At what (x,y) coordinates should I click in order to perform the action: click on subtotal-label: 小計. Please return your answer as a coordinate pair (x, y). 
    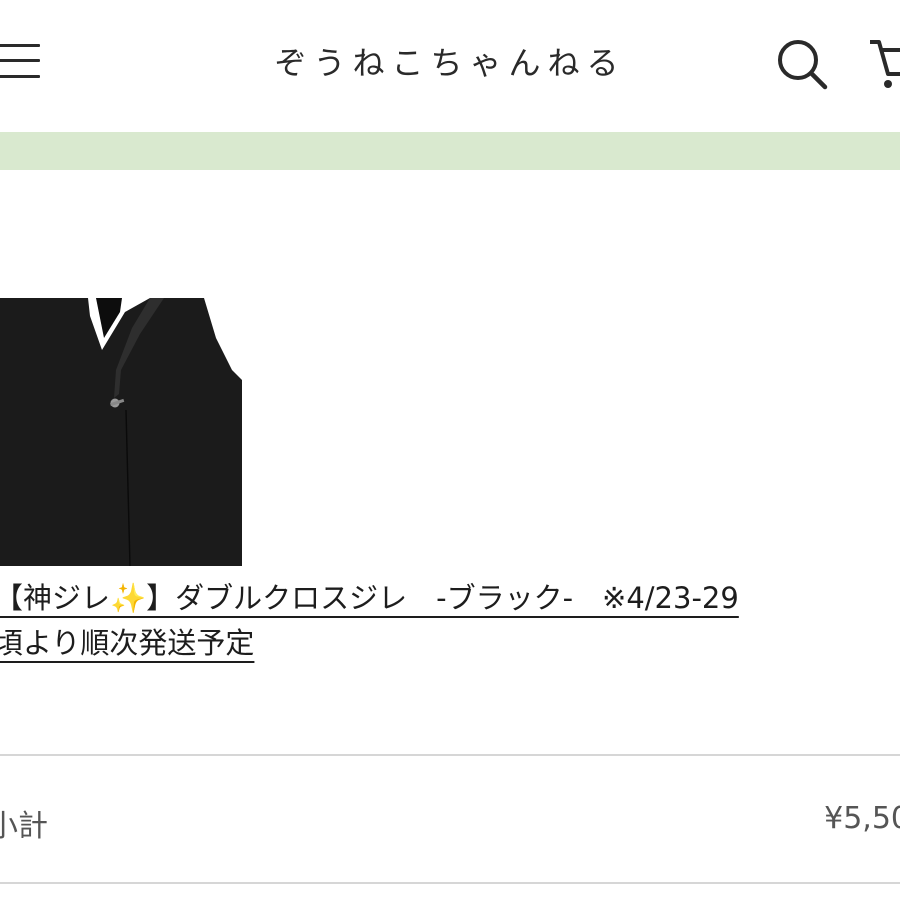
    Looking at the image, I should click on (24, 826).